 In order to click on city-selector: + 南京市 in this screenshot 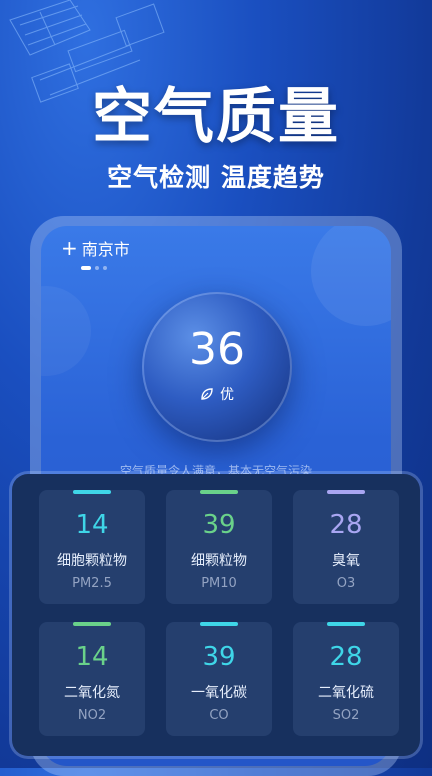, I will do `click(95, 248)`.